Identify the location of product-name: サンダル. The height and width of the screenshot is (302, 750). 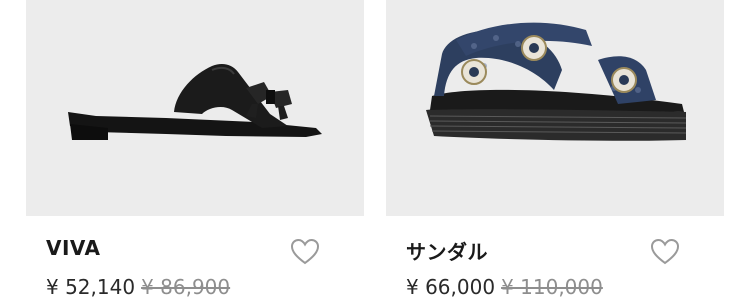
(447, 250).